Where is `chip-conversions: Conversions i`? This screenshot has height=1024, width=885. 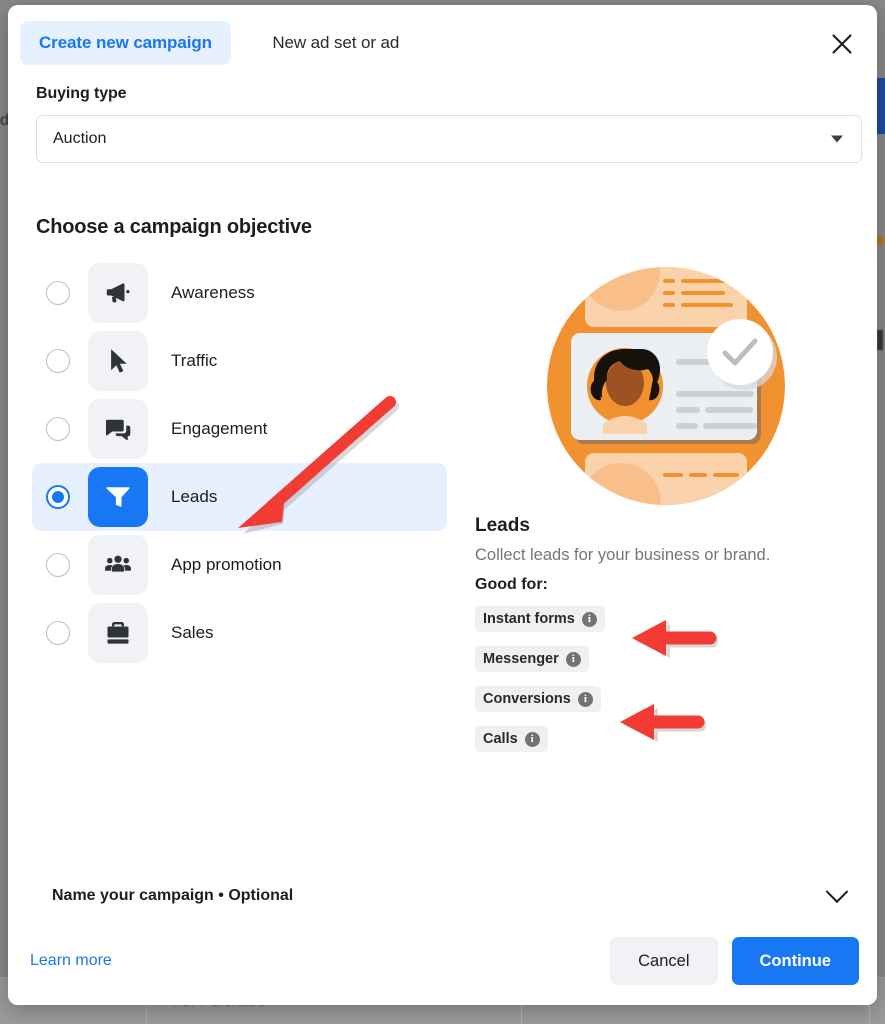 chip-conversions: Conversions i is located at coordinates (538, 699).